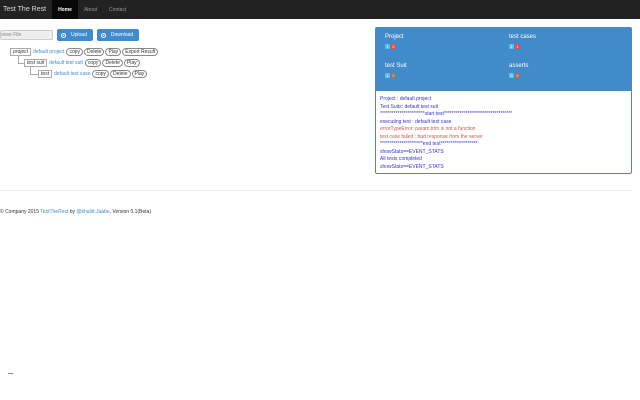 The height and width of the screenshot is (400, 640). Describe the element at coordinates (140, 52) in the screenshot. I see `project-export-result-button: Export Result` at that location.